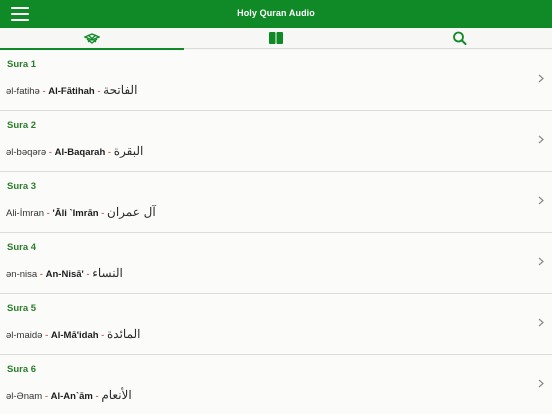 The image size is (552, 414). I want to click on quran-book-stand-icon, so click(92, 38).